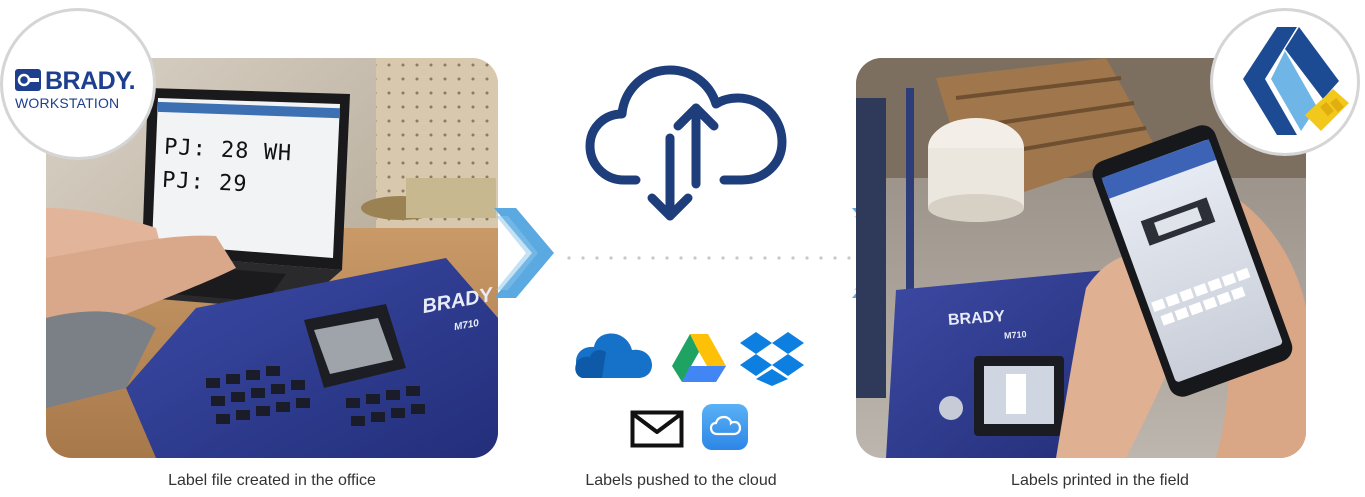 The height and width of the screenshot is (497, 1365). Describe the element at coordinates (725, 427) in the screenshot. I see `icloud-icon` at that location.